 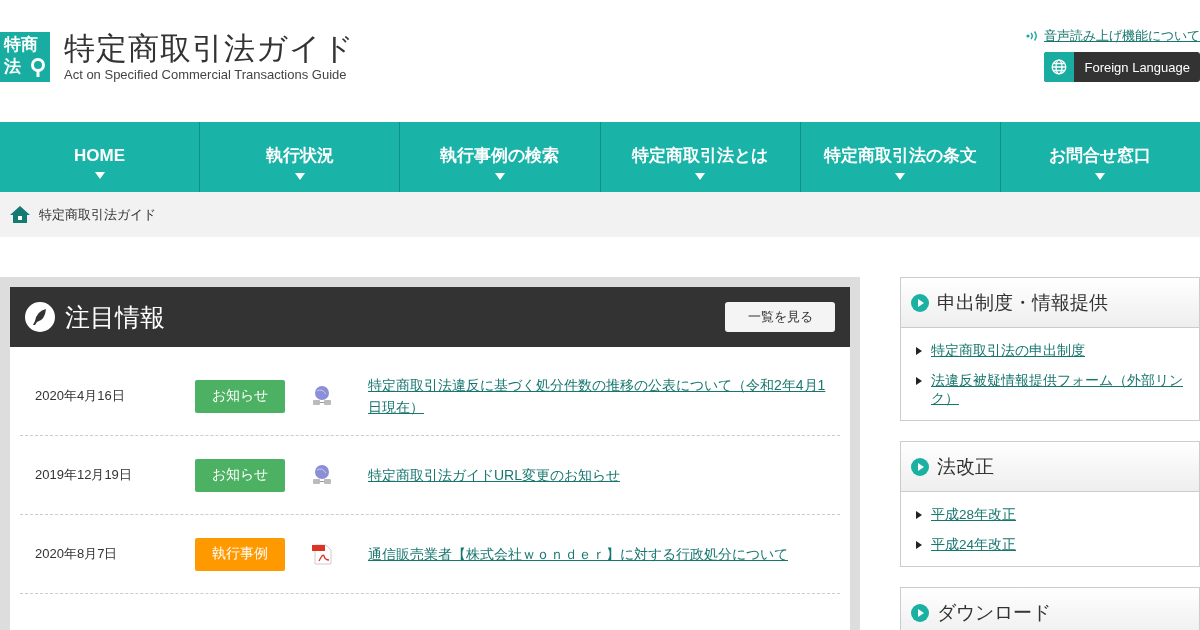 What do you see at coordinates (603, 396) in the screenshot?
I see `news-link: 特定商取引法違反に基づく処分件数の推移の公表について（令和2年4月1日現在）` at bounding box center [603, 396].